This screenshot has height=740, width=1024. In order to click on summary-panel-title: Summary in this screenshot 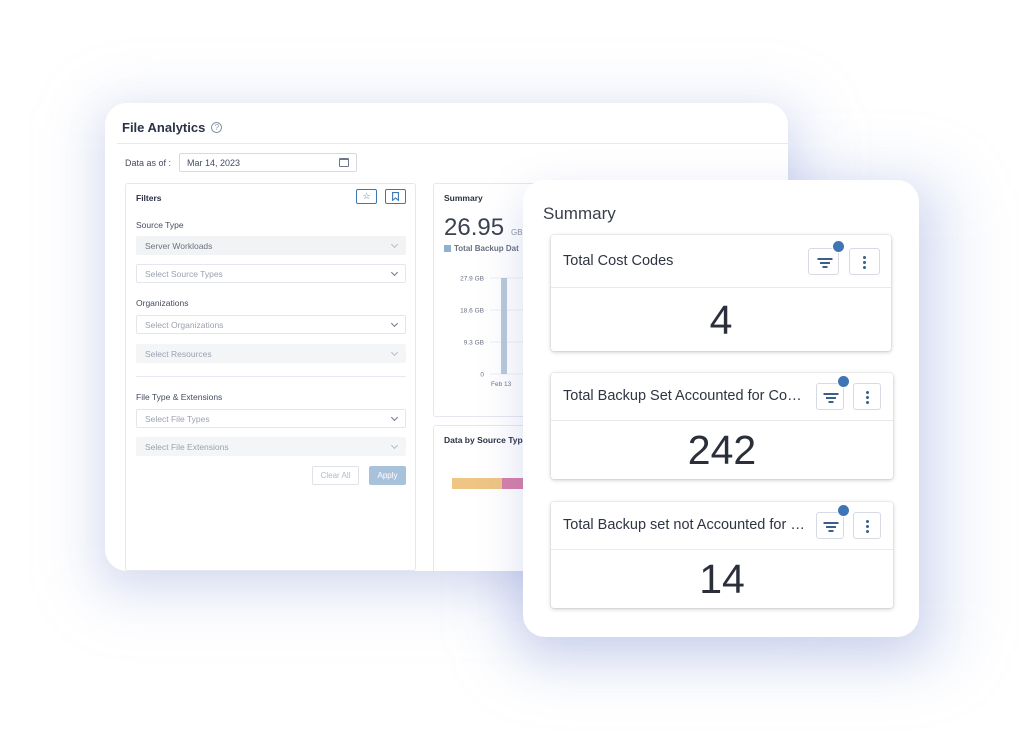, I will do `click(463, 198)`.